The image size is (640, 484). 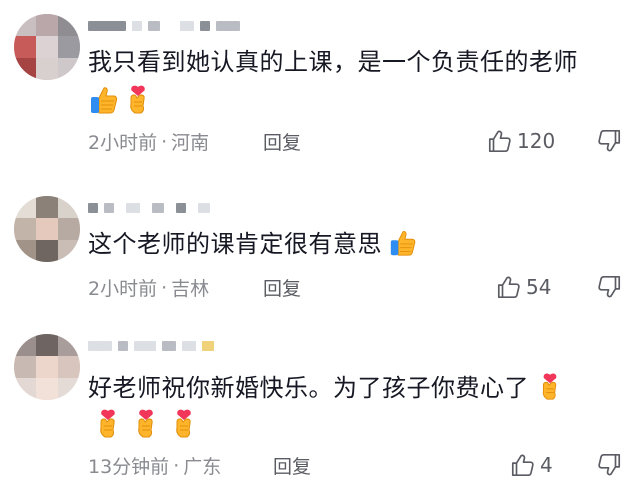 What do you see at coordinates (546, 465) in the screenshot?
I see `like-count: 4` at bounding box center [546, 465].